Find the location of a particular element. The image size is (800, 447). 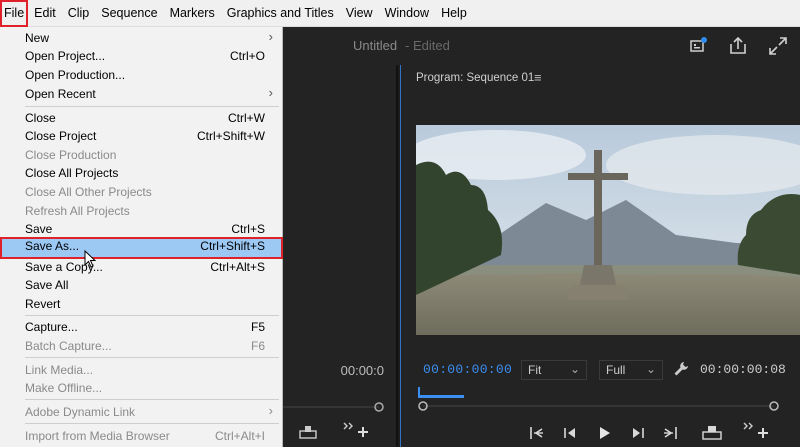

share-icon is located at coordinates (738, 46).